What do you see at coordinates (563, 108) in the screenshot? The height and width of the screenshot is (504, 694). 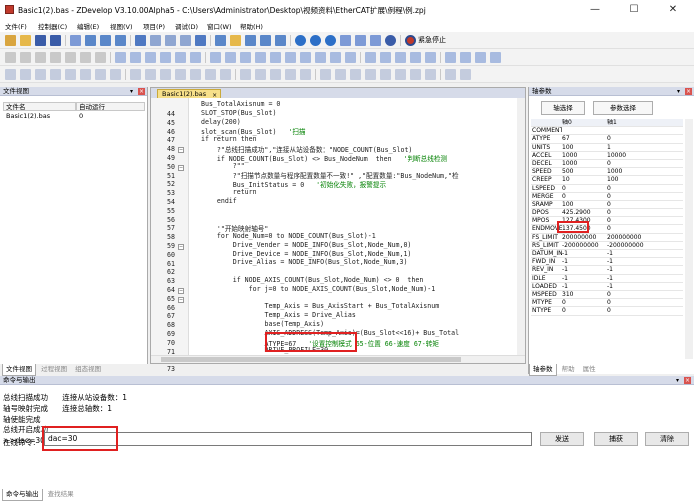 I see `select-axis-button: 轴选择` at bounding box center [563, 108].